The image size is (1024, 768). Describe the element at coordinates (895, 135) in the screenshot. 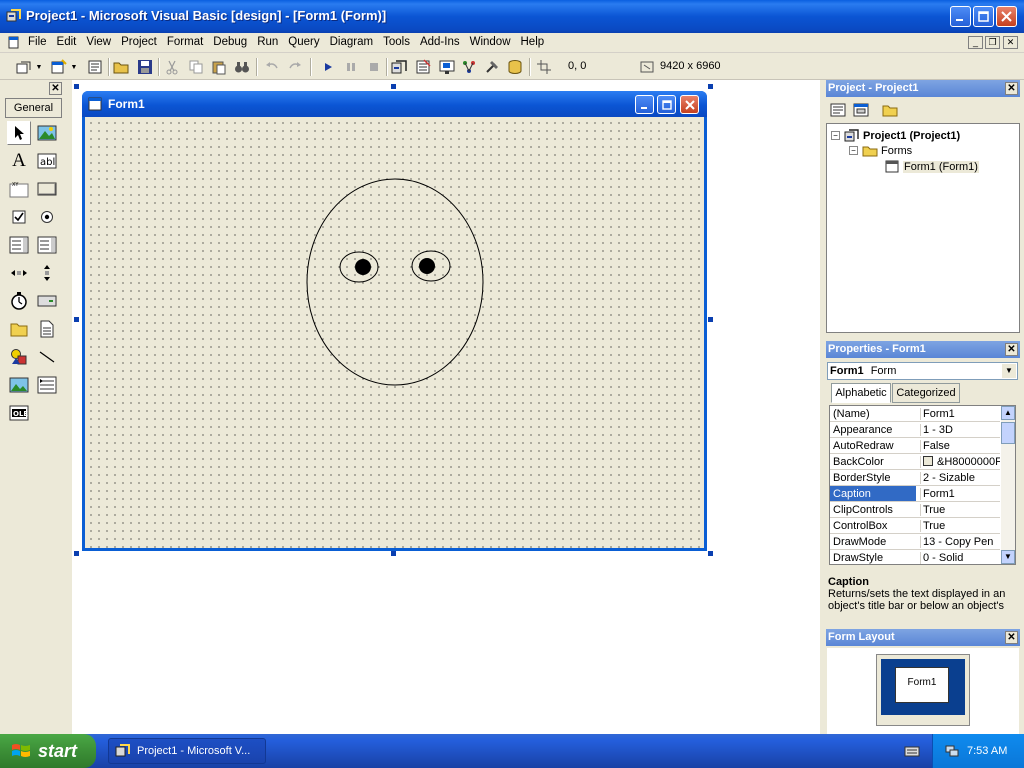

I see `tree-item-project: − Project1 (Project1)` at that location.